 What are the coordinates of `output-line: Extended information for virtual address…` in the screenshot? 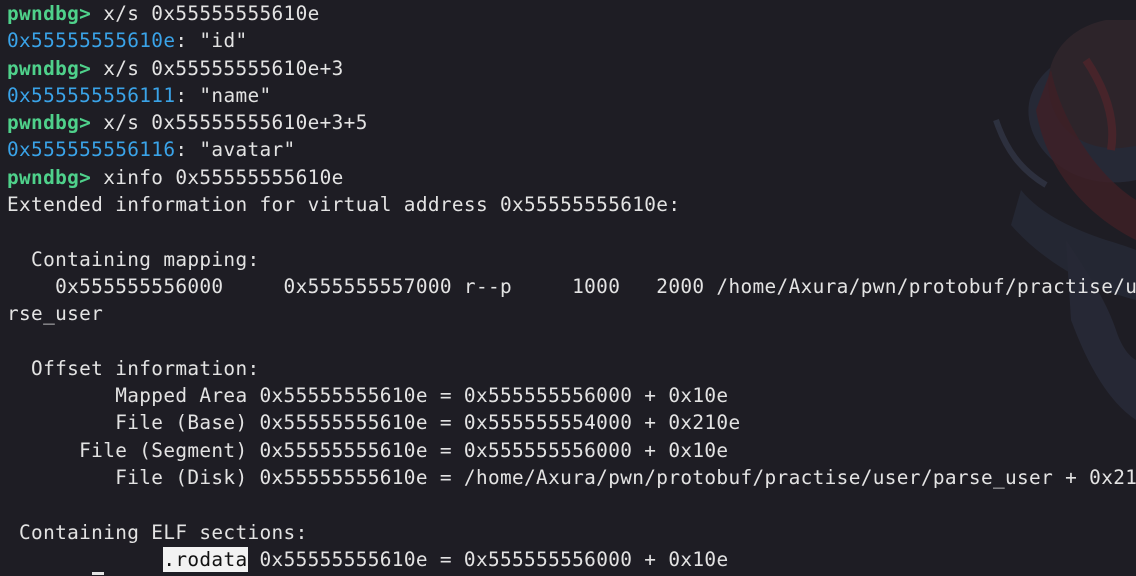 It's located at (344, 205).